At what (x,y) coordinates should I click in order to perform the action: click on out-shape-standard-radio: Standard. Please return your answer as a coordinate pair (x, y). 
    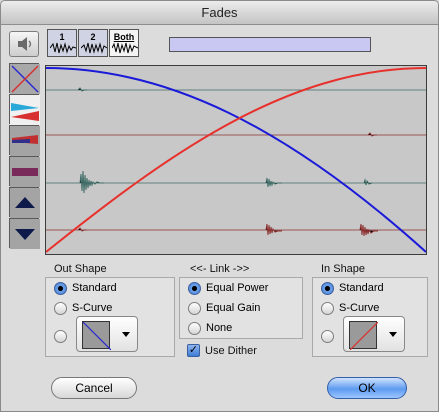
    Looking at the image, I should click on (85, 288).